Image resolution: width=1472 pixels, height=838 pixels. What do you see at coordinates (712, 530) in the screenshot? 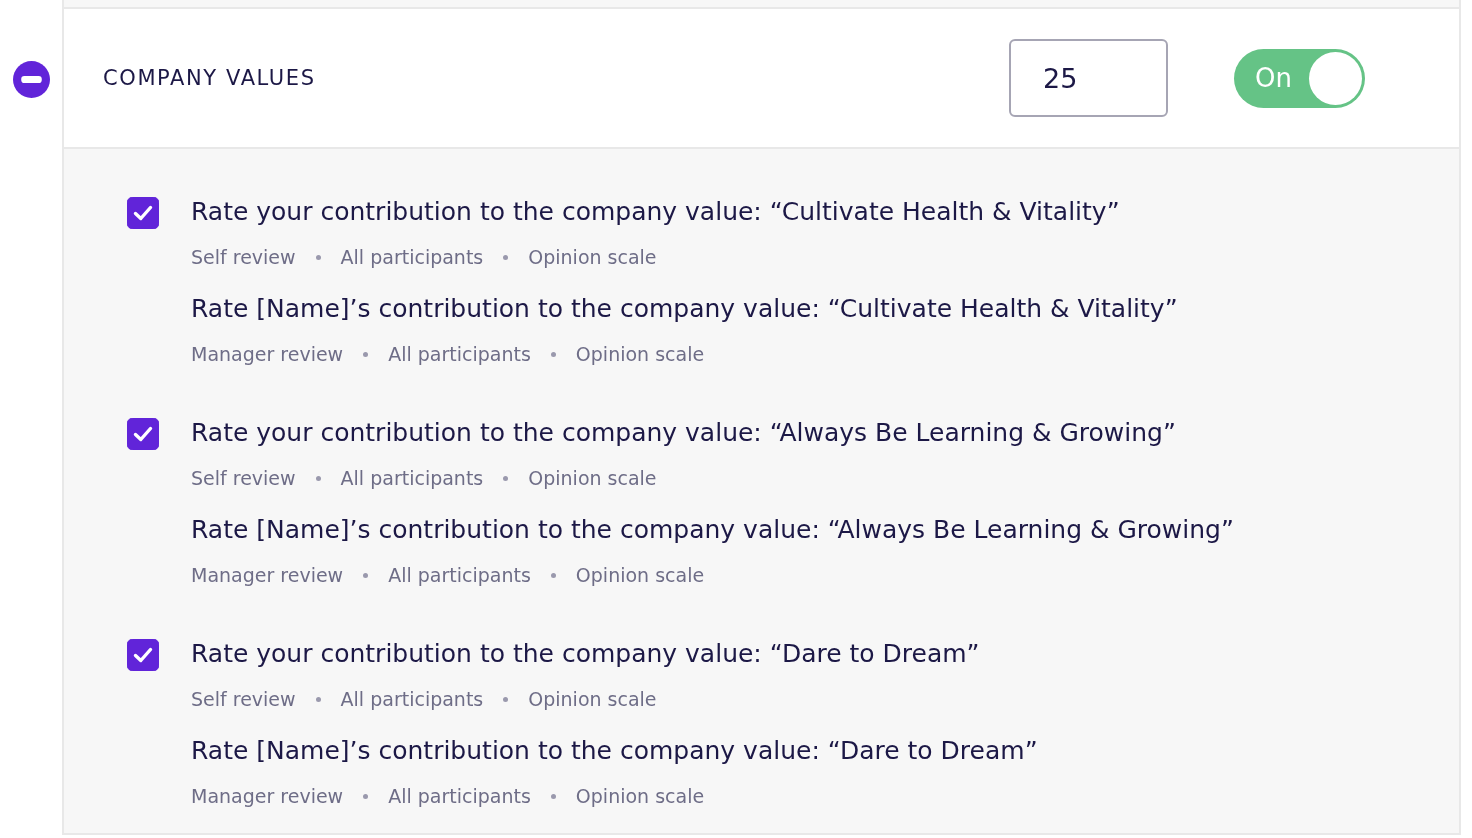
I see `question-text: Rate [Name]’s contribution to the company value: “Always Be Learning & Growing”` at bounding box center [712, 530].